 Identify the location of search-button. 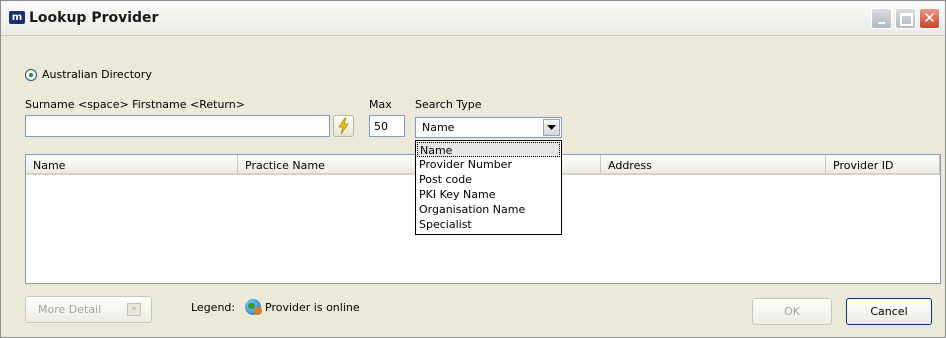
(343, 126).